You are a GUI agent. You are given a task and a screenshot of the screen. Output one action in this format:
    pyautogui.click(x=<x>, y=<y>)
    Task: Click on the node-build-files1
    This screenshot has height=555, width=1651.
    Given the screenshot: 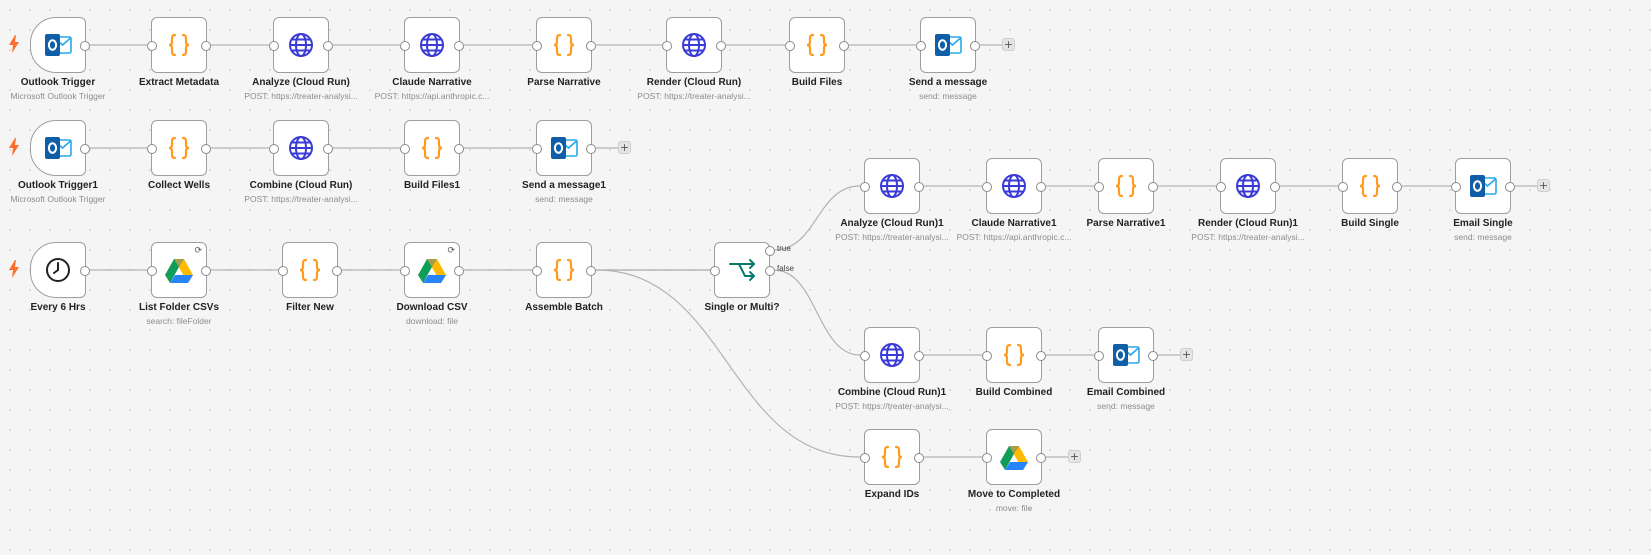 What is the action you would take?
    pyautogui.click(x=432, y=148)
    